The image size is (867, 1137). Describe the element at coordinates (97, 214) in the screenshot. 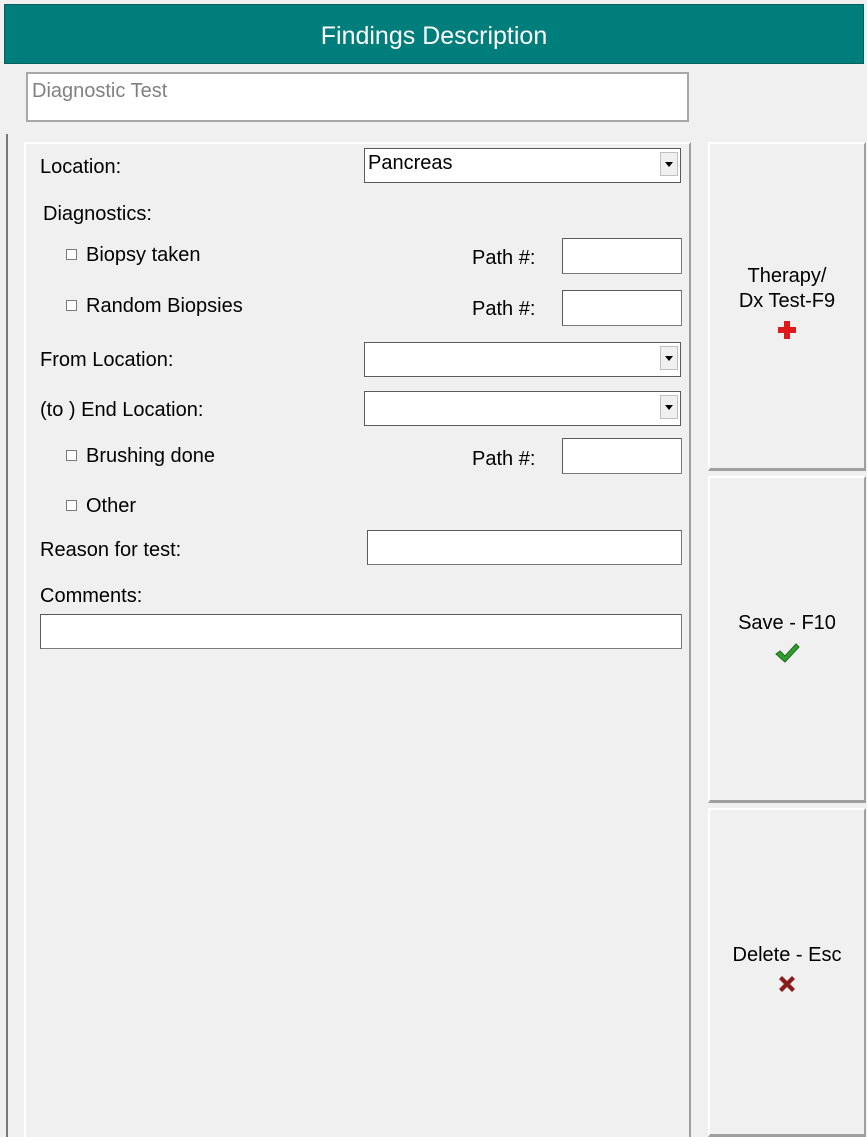

I see `diagnostics-label: Diagnostics:` at that location.